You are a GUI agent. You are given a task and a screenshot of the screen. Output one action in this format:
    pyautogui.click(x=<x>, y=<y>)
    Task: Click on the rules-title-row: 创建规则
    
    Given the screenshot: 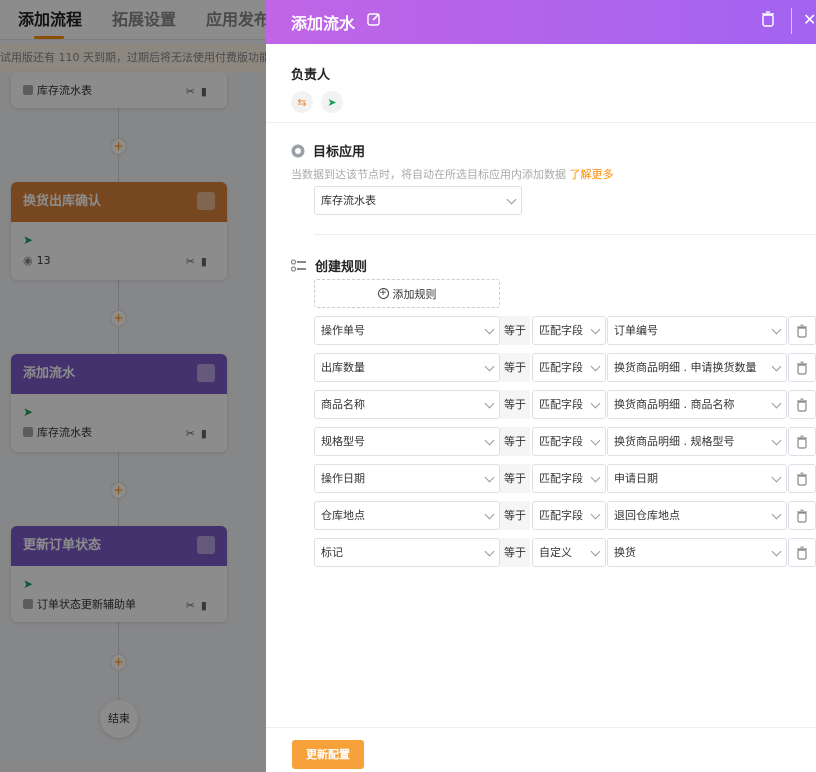 What is the action you would take?
    pyautogui.click(x=329, y=265)
    